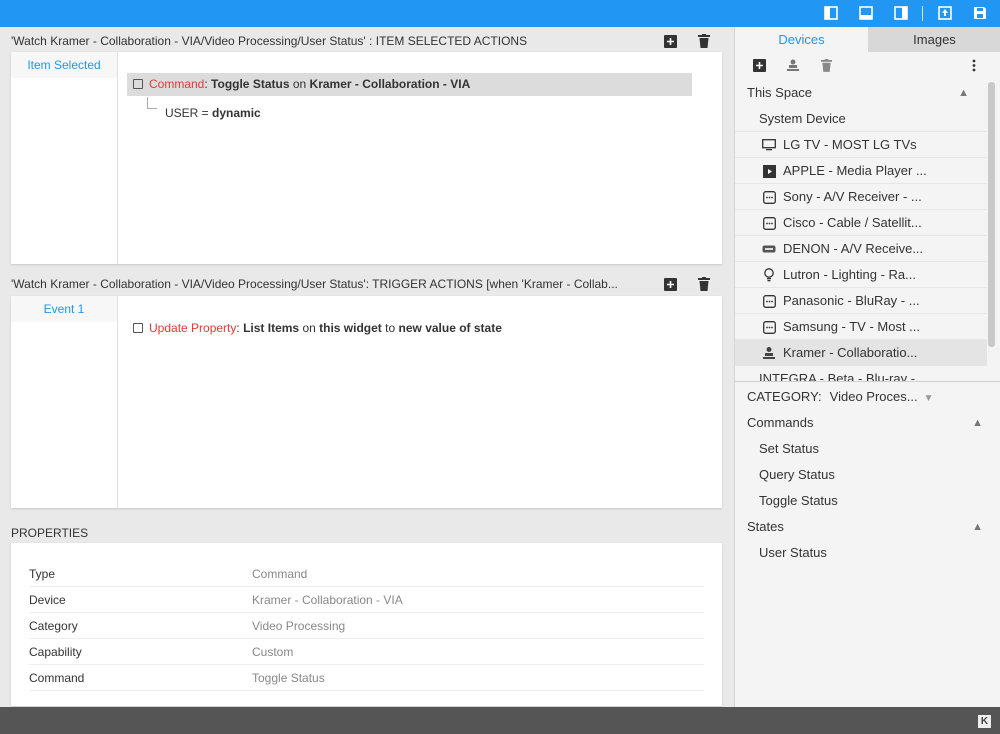 The image size is (1000, 734). What do you see at coordinates (193, 328) in the screenshot?
I see `update-prefix: Update Property` at bounding box center [193, 328].